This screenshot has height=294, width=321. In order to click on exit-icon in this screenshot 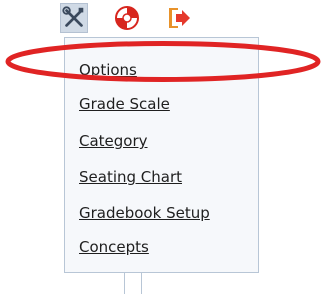, I will do `click(179, 18)`.